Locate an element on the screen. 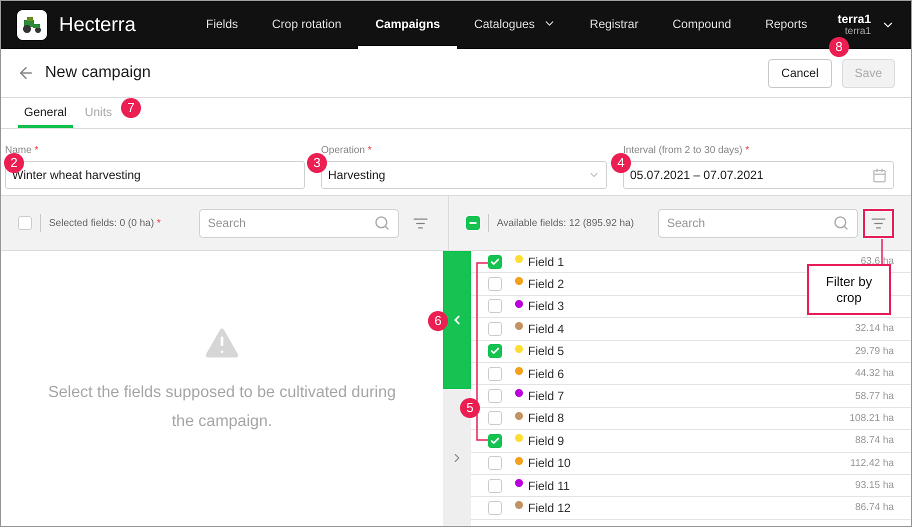 The image size is (912, 527). field-area: 93.15 ha is located at coordinates (874, 486).